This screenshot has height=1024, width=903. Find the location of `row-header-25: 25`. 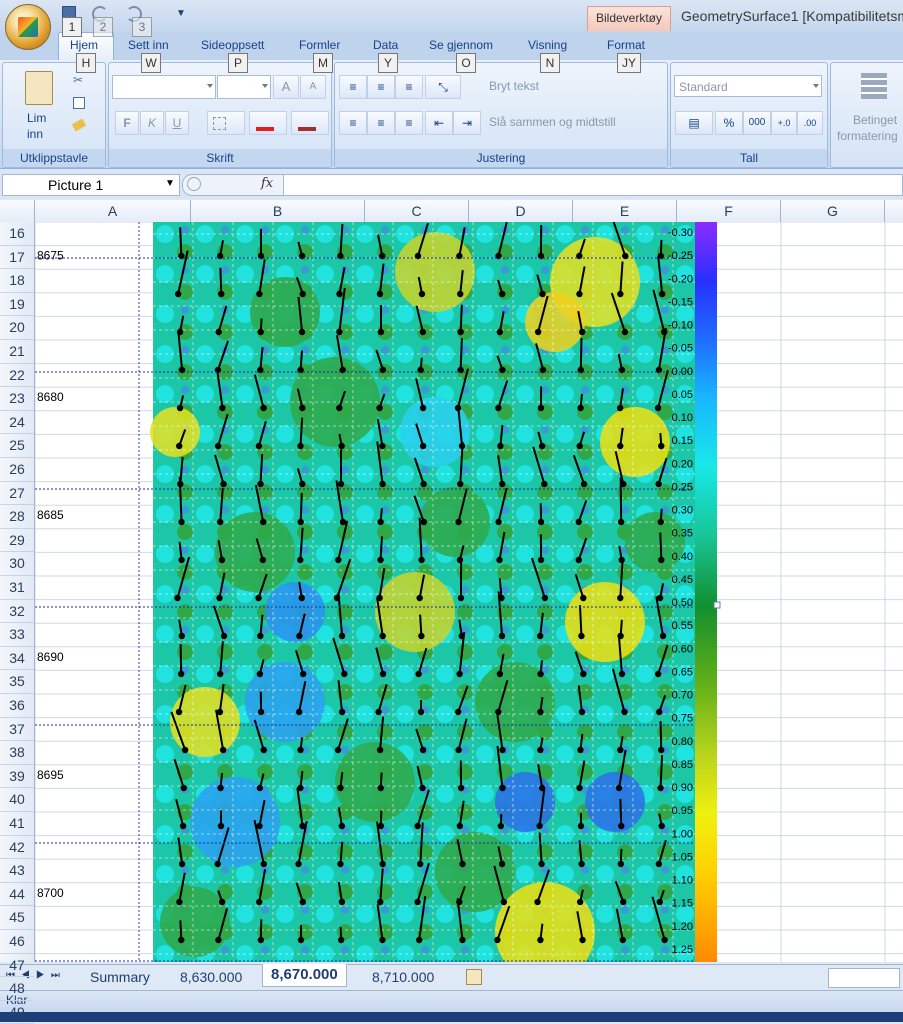

row-header-25: 25 is located at coordinates (17, 446).